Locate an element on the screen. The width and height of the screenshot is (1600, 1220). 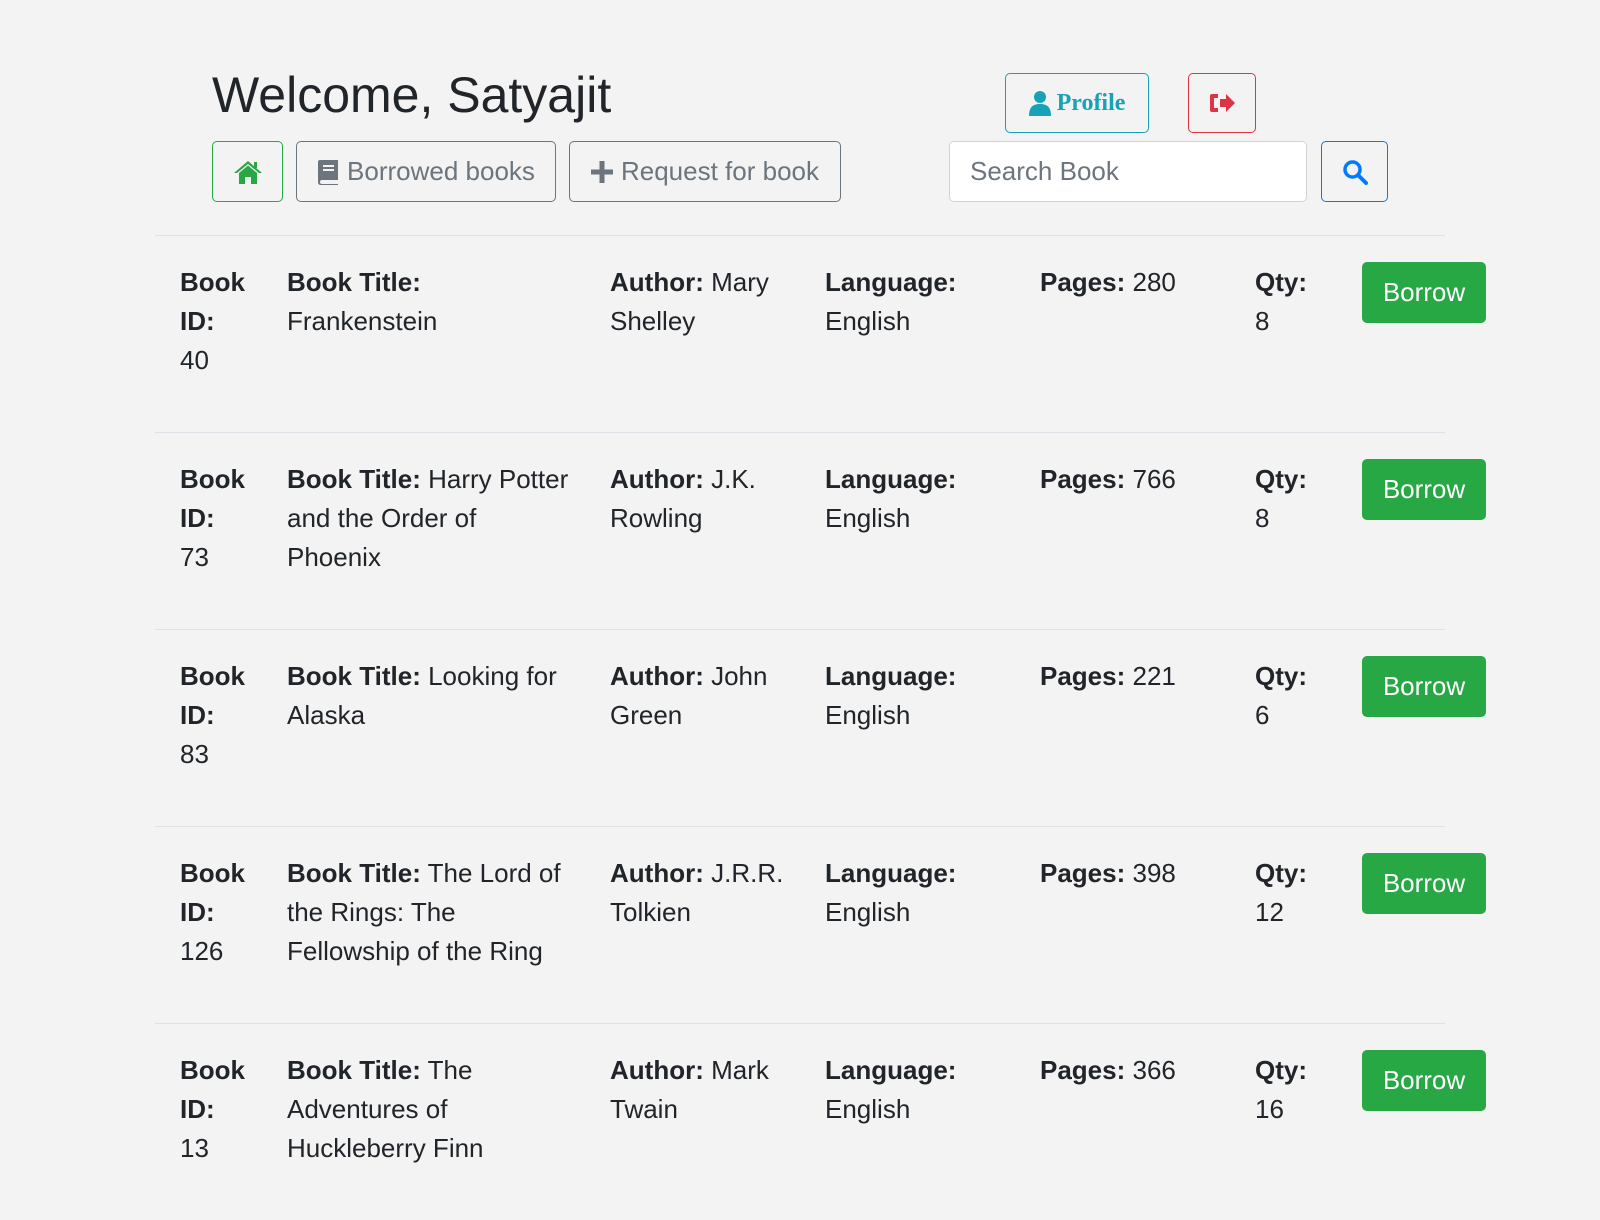
book-id-value: 83 is located at coordinates (194, 754).